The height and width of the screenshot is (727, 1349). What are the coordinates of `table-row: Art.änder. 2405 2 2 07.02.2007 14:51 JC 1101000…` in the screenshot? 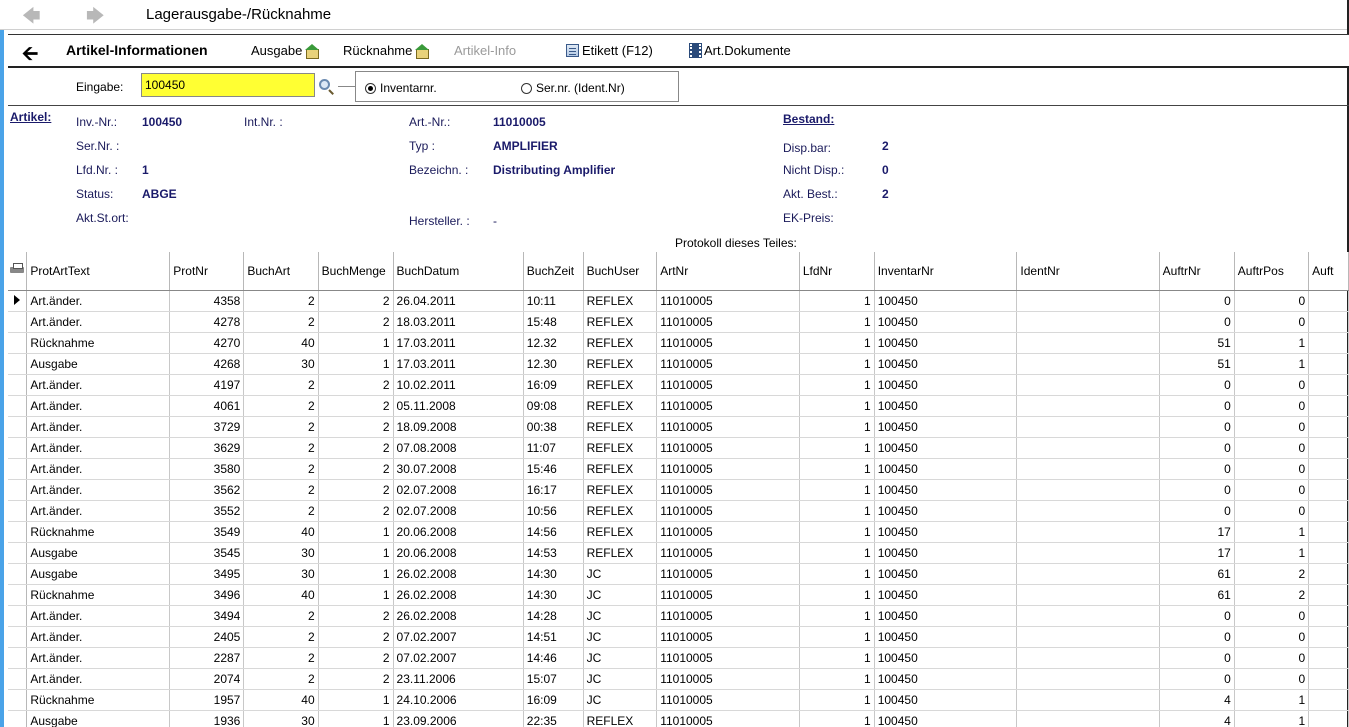 It's located at (678, 637).